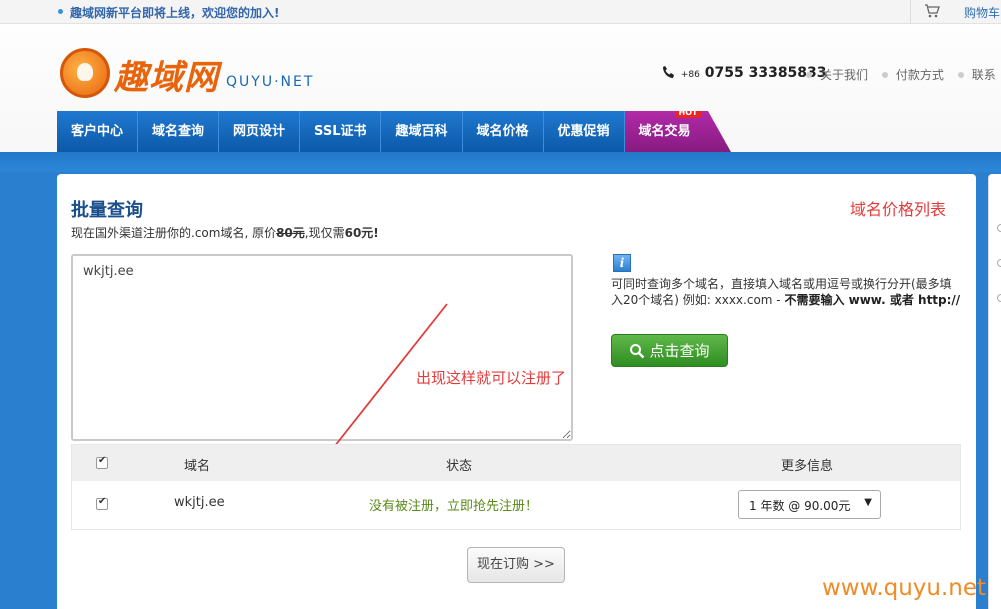 This screenshot has height=609, width=1001. I want to click on header-link-about: 关于我们, so click(837, 75).